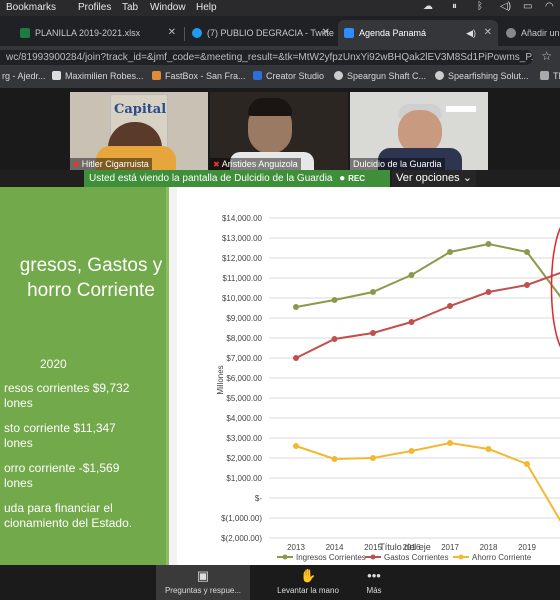  What do you see at coordinates (244, 458) in the screenshot?
I see `y-tick-label: $2,000.00` at bounding box center [244, 458].